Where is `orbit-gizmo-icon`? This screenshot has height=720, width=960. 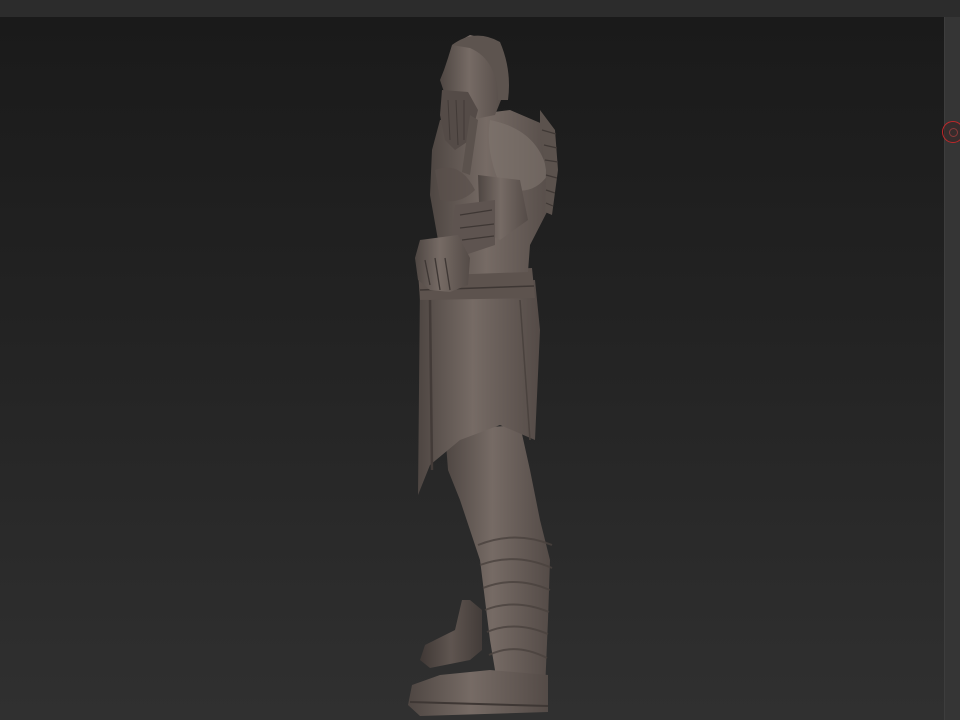
orbit-gizmo-icon is located at coordinates (951, 132).